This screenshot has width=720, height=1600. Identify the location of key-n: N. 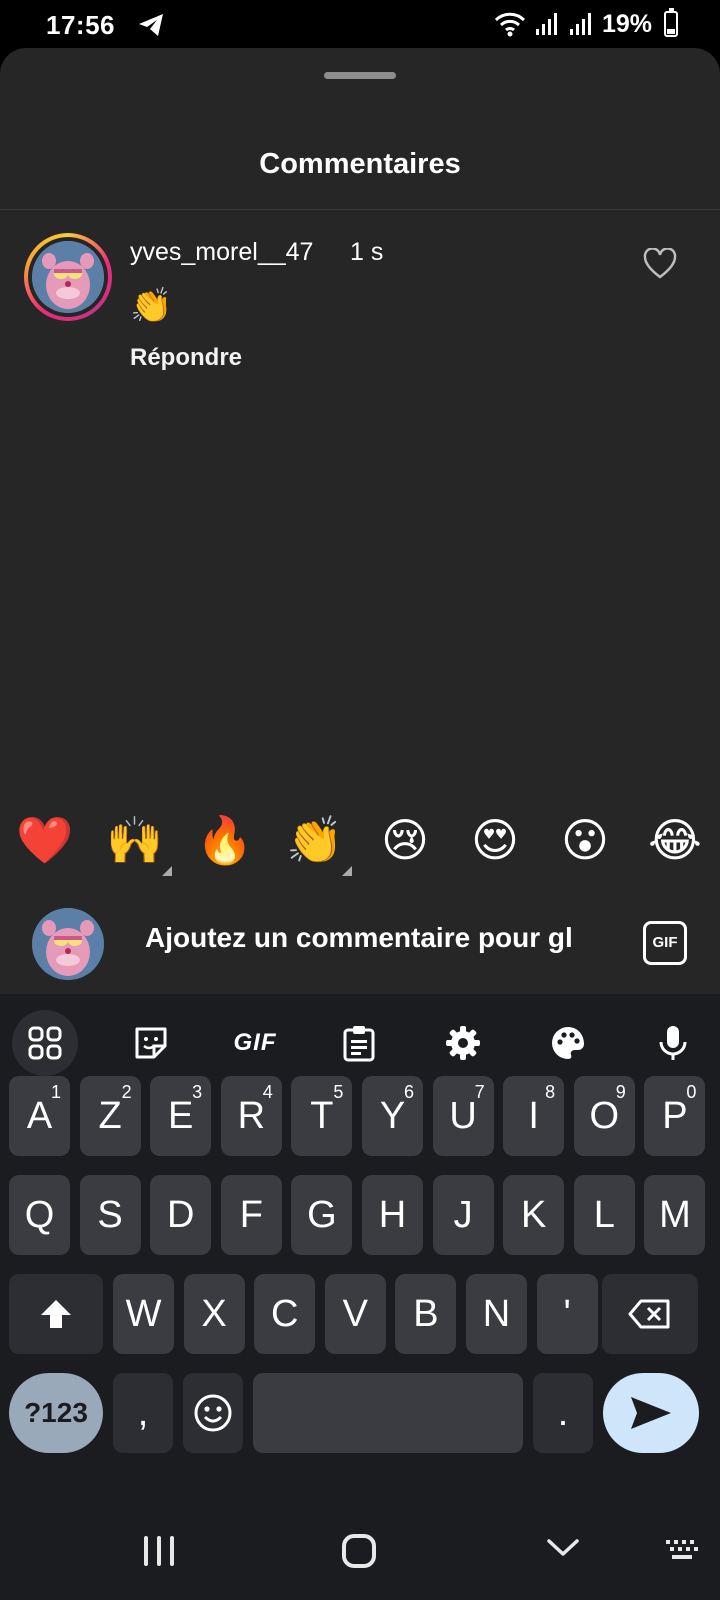
(496, 1314).